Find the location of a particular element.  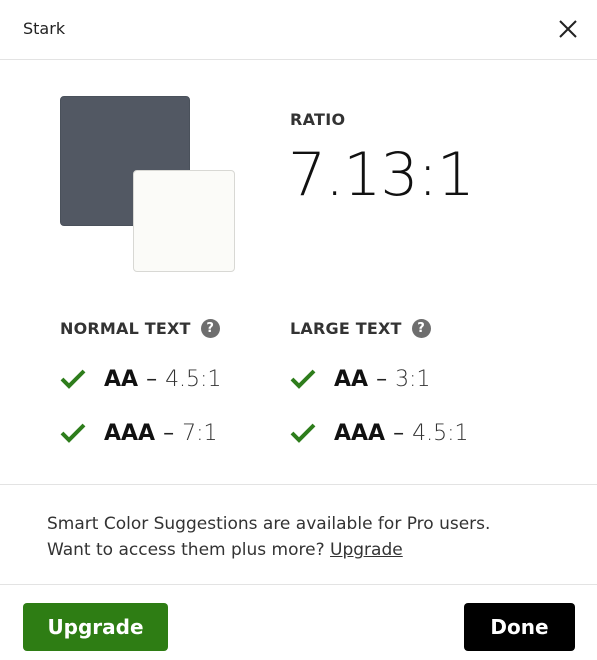

dialog-header: Stark is located at coordinates (298, 30).